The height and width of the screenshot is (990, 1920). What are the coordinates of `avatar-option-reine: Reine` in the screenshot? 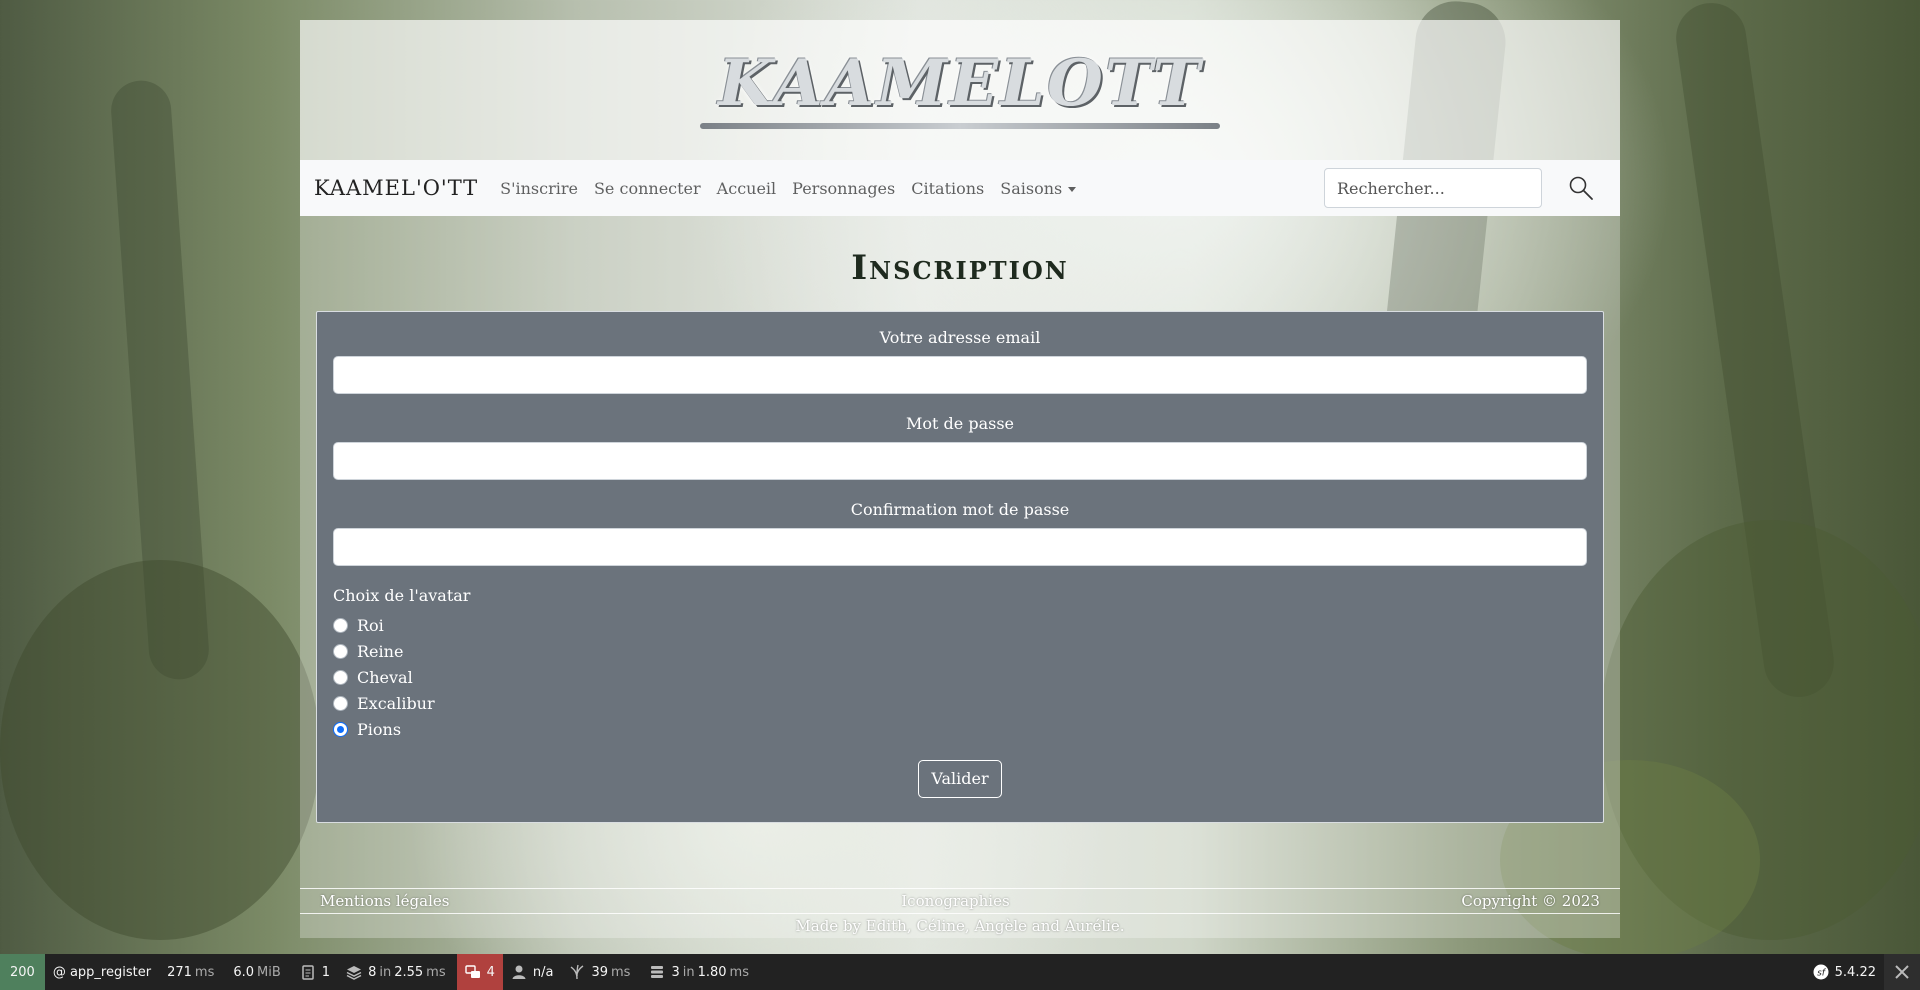 It's located at (960, 651).